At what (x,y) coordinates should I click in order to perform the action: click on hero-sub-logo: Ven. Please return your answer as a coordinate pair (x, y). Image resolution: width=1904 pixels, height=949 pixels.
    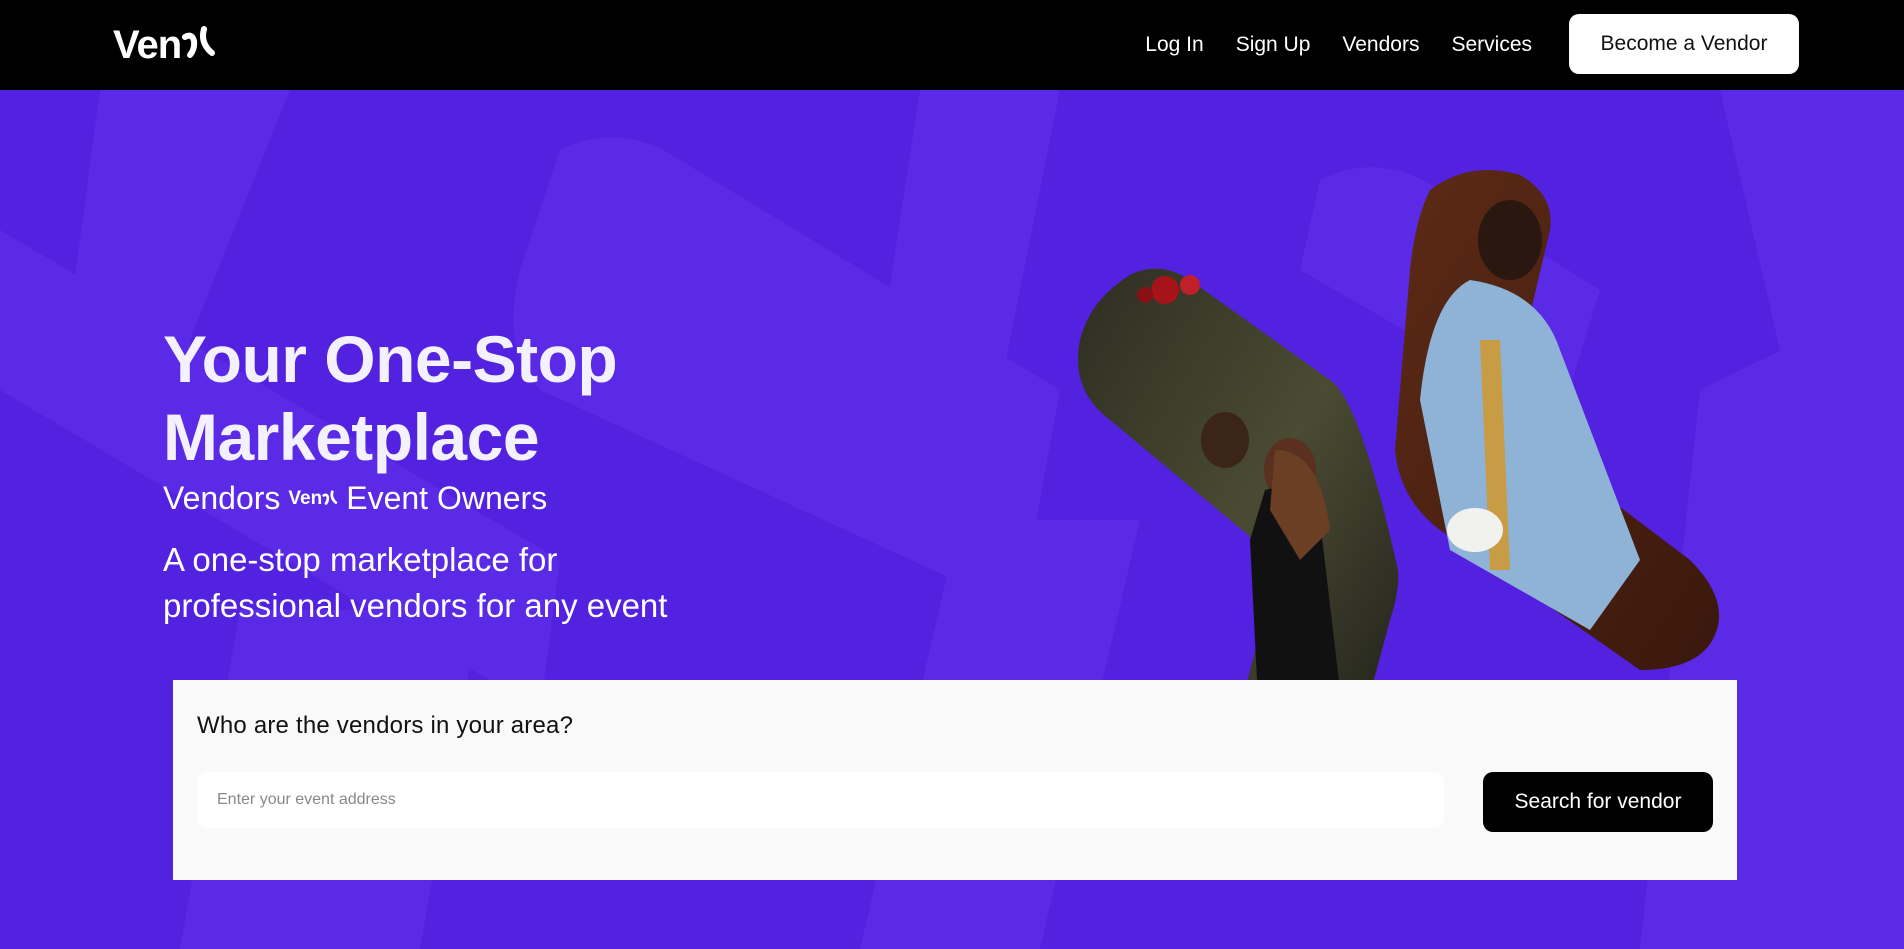
    Looking at the image, I should click on (313, 499).